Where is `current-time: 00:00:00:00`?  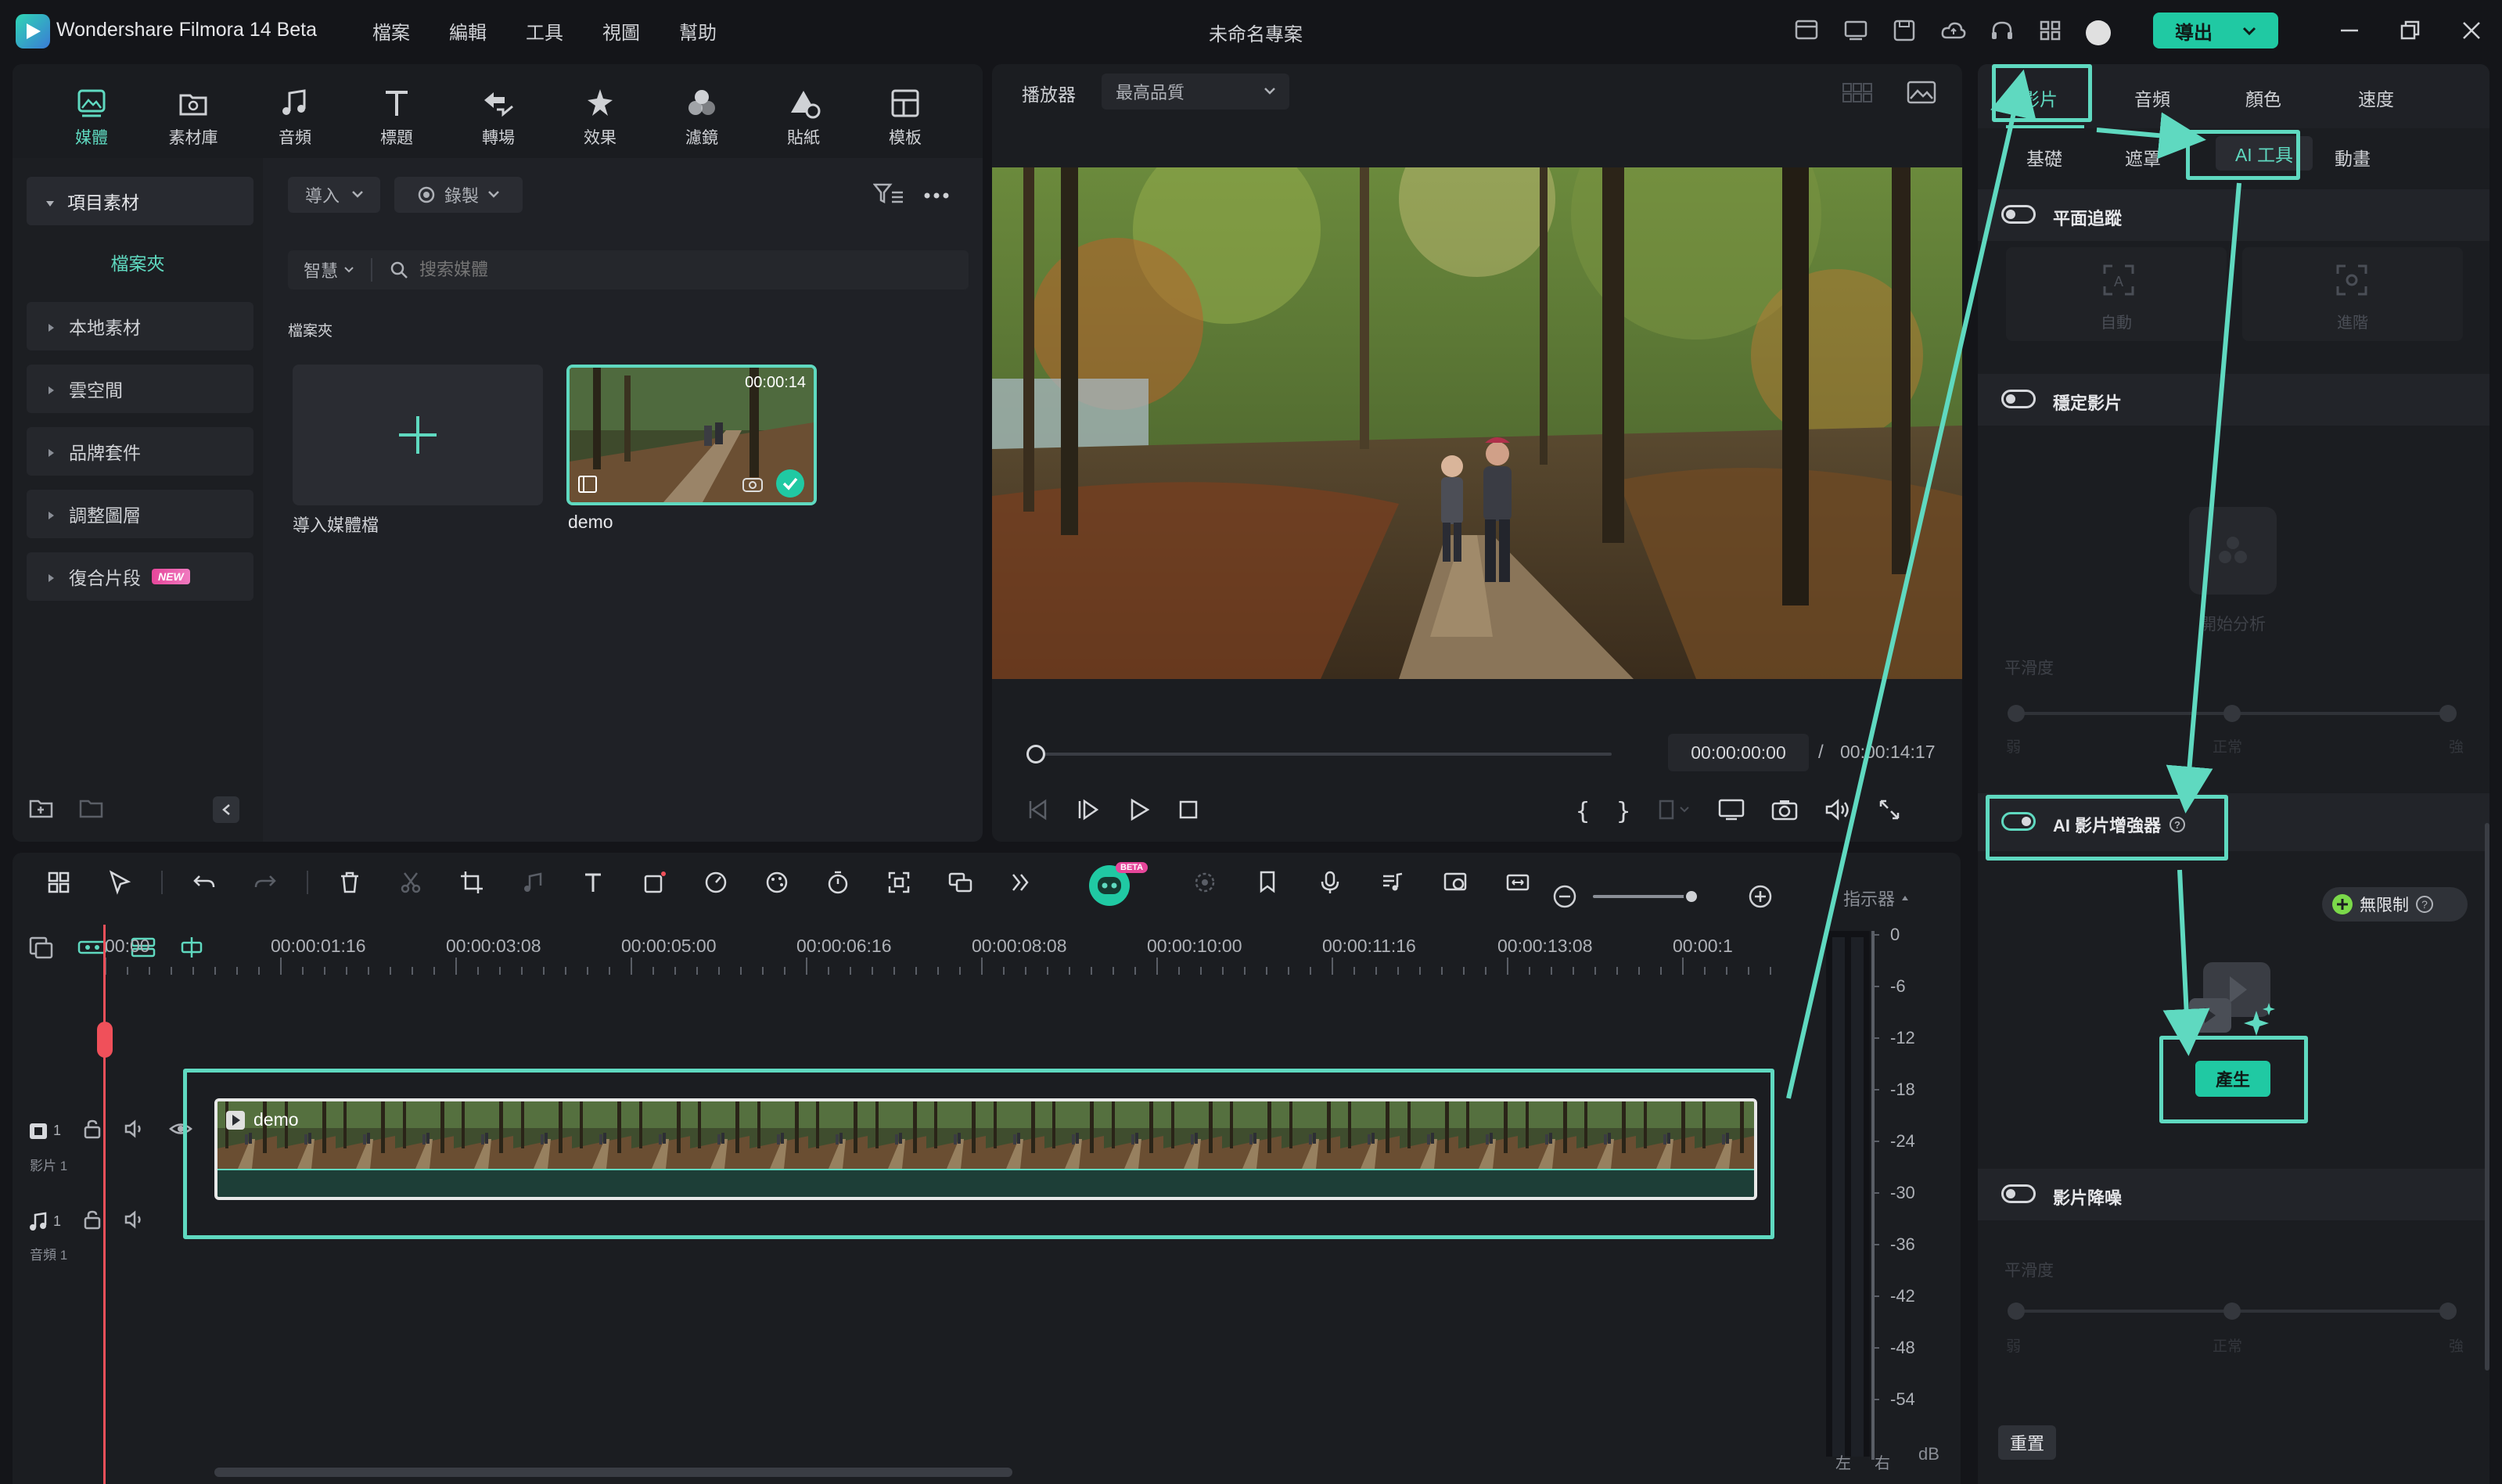
current-time: 00:00:00:00 is located at coordinates (1738, 752).